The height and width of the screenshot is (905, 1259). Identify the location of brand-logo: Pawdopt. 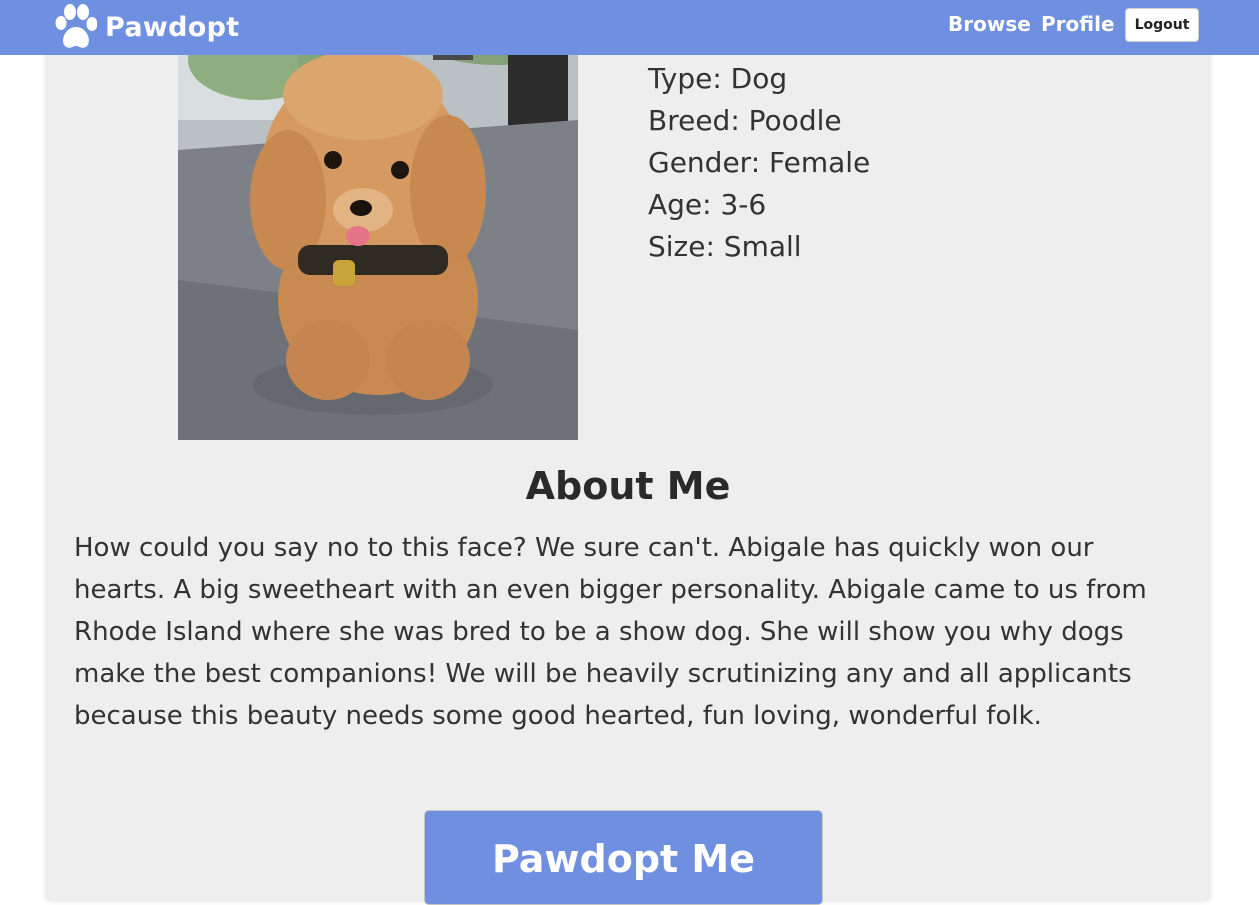
(146, 27).